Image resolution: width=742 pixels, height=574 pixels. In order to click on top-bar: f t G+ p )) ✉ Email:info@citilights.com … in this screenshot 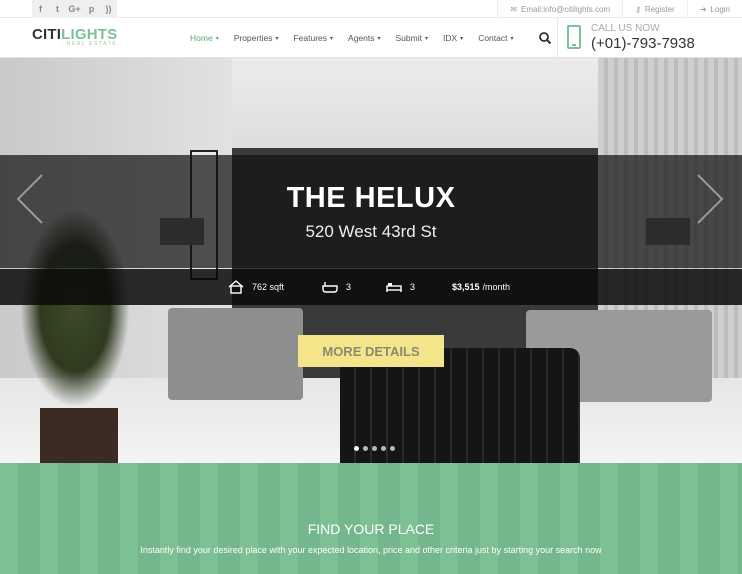, I will do `click(371, 9)`.